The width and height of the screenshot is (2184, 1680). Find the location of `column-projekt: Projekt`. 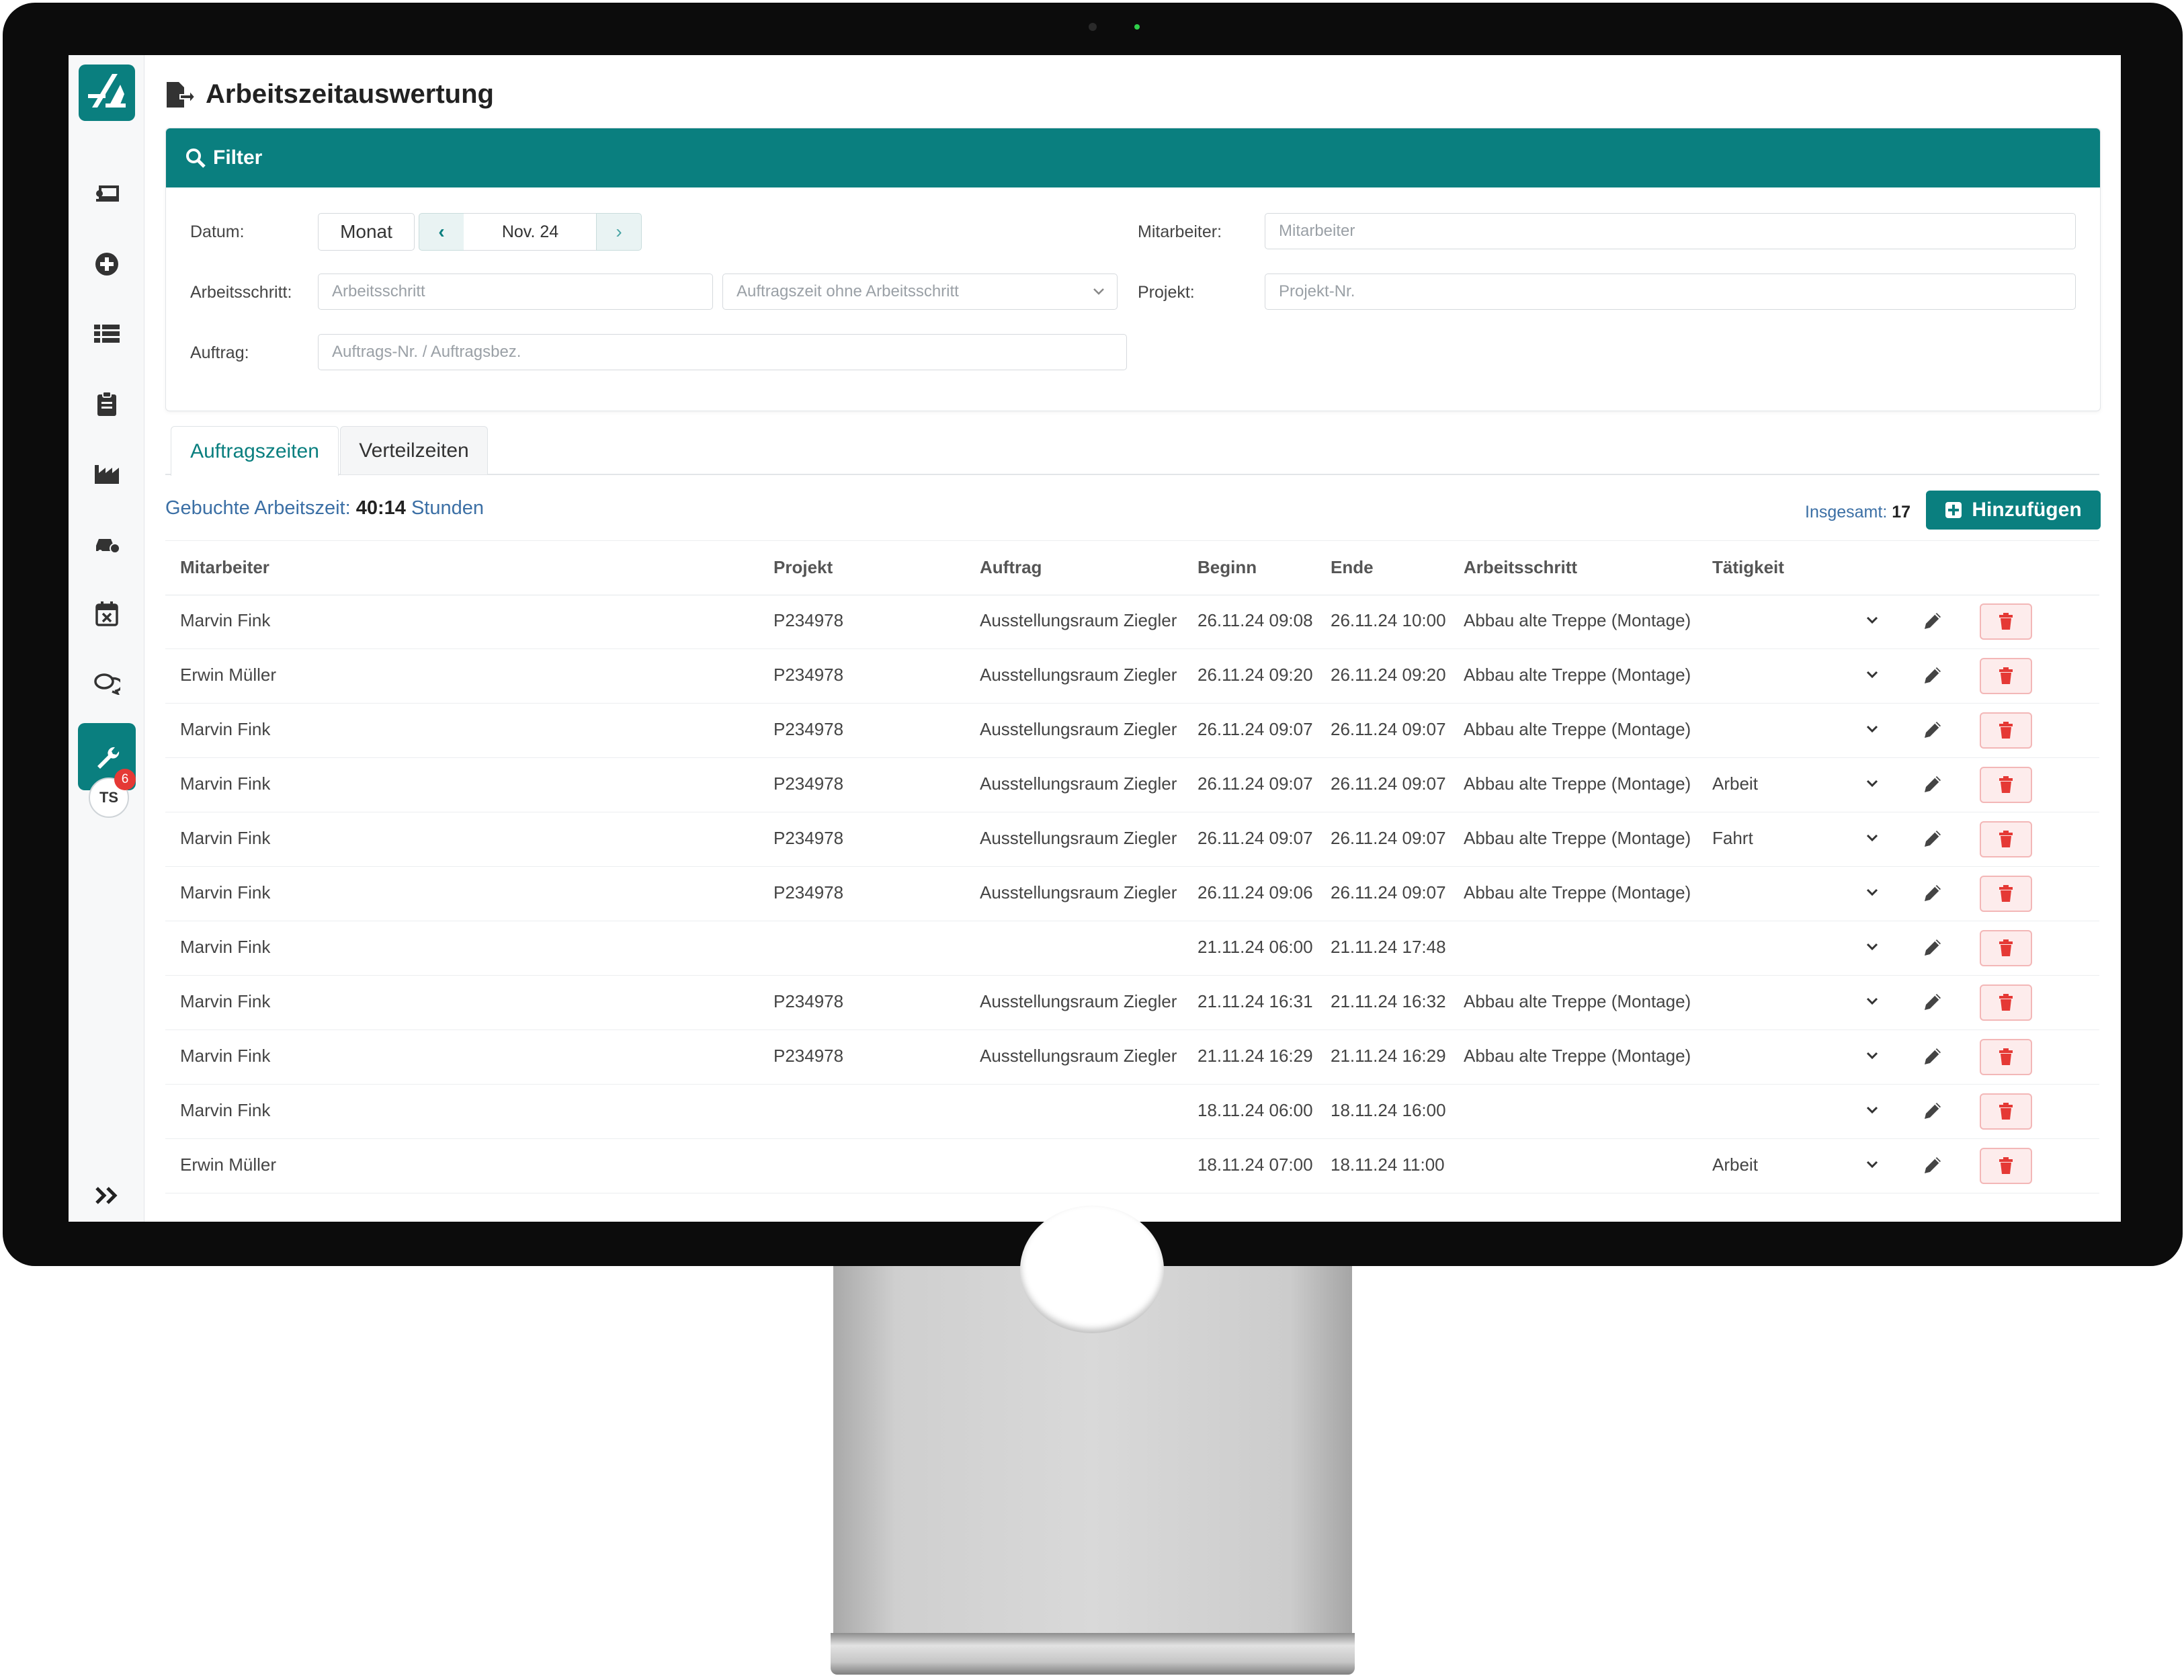

column-projekt: Projekt is located at coordinates (803, 567).